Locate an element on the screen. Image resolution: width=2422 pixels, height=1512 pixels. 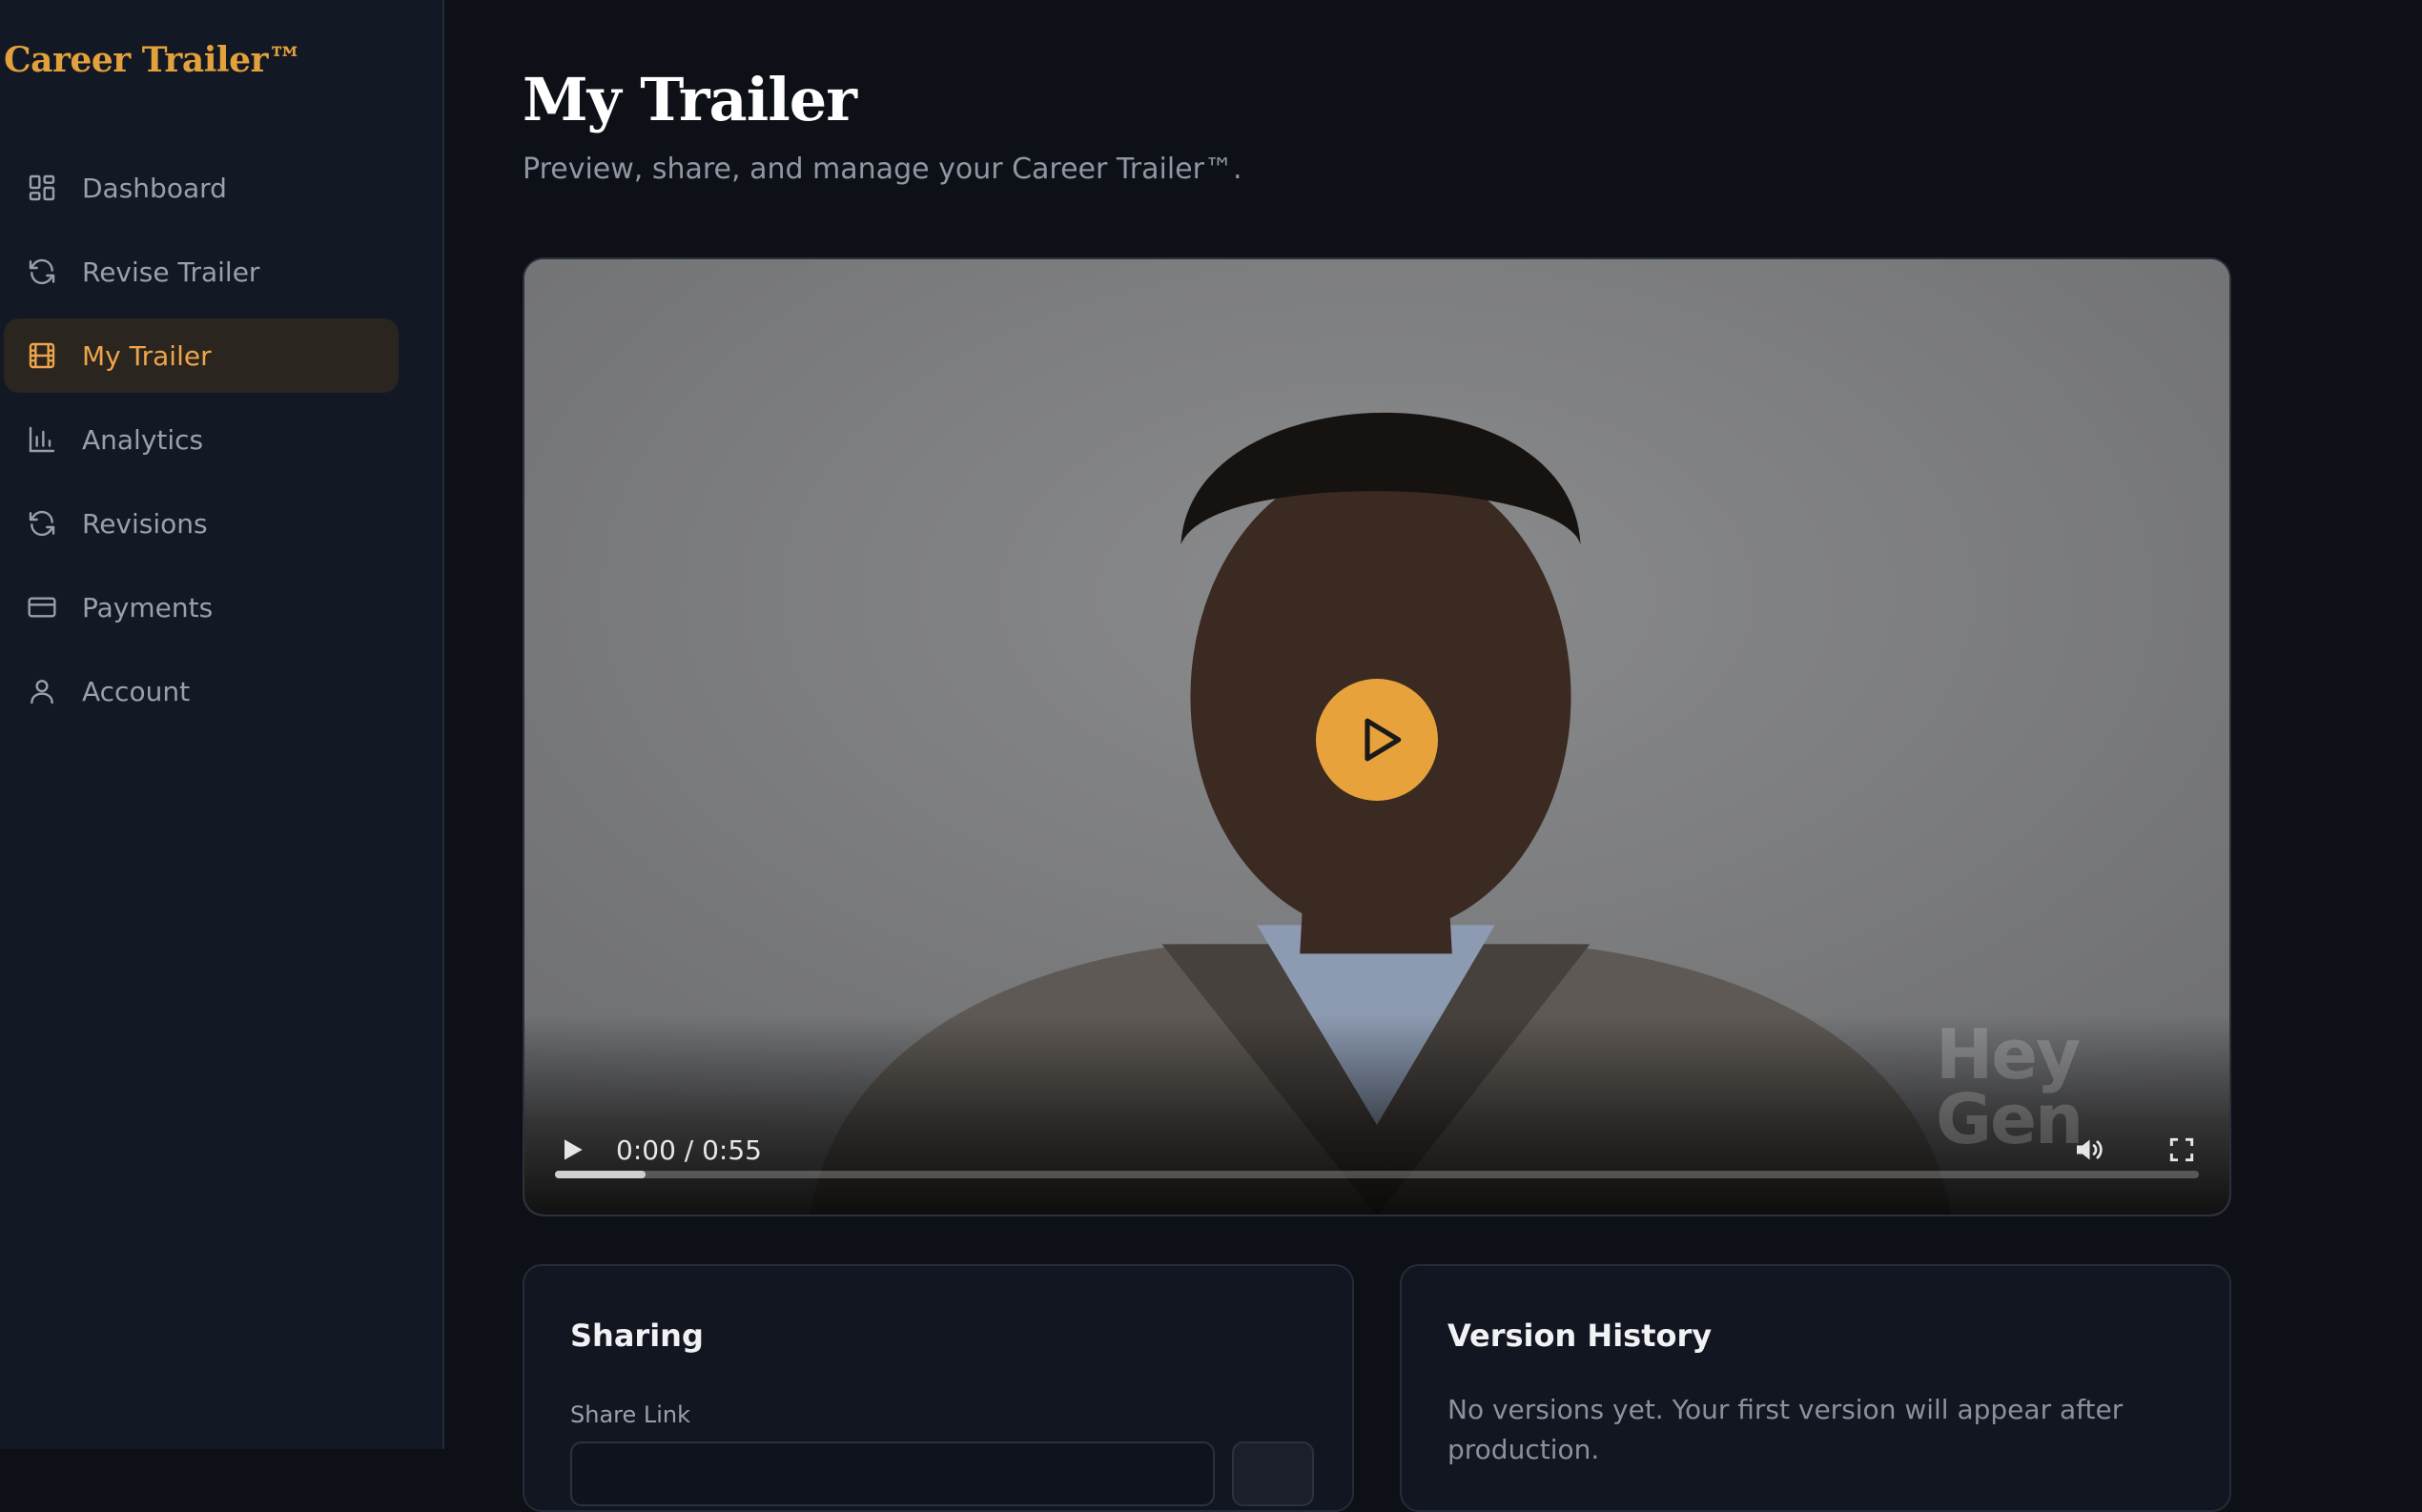
video-time-display: 0:00 / 0:55 is located at coordinates (689, 1150).